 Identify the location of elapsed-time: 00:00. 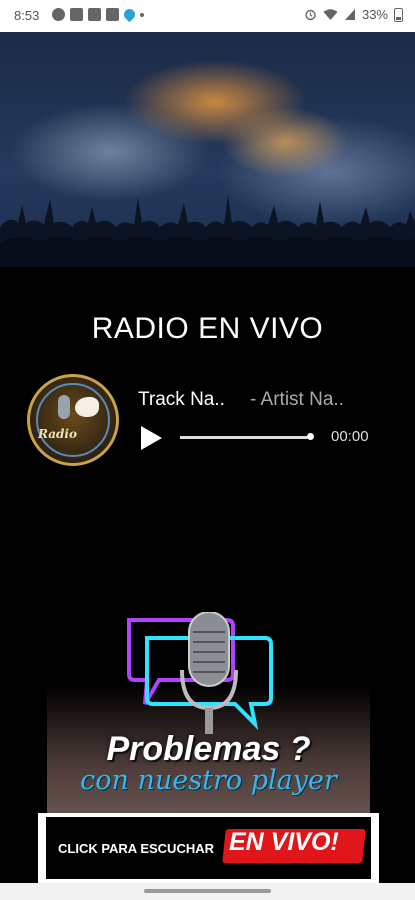
(350, 436).